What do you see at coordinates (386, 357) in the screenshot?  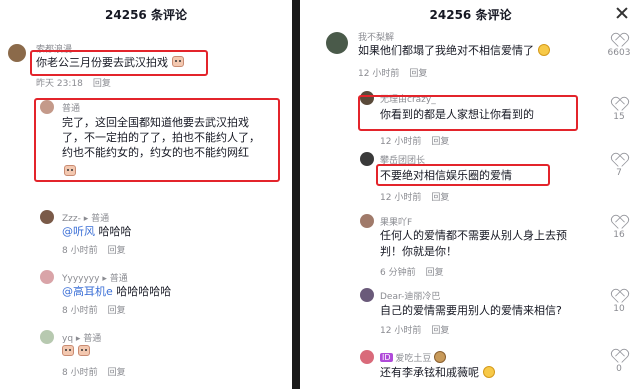 I see `id-badge-icon: ID` at bounding box center [386, 357].